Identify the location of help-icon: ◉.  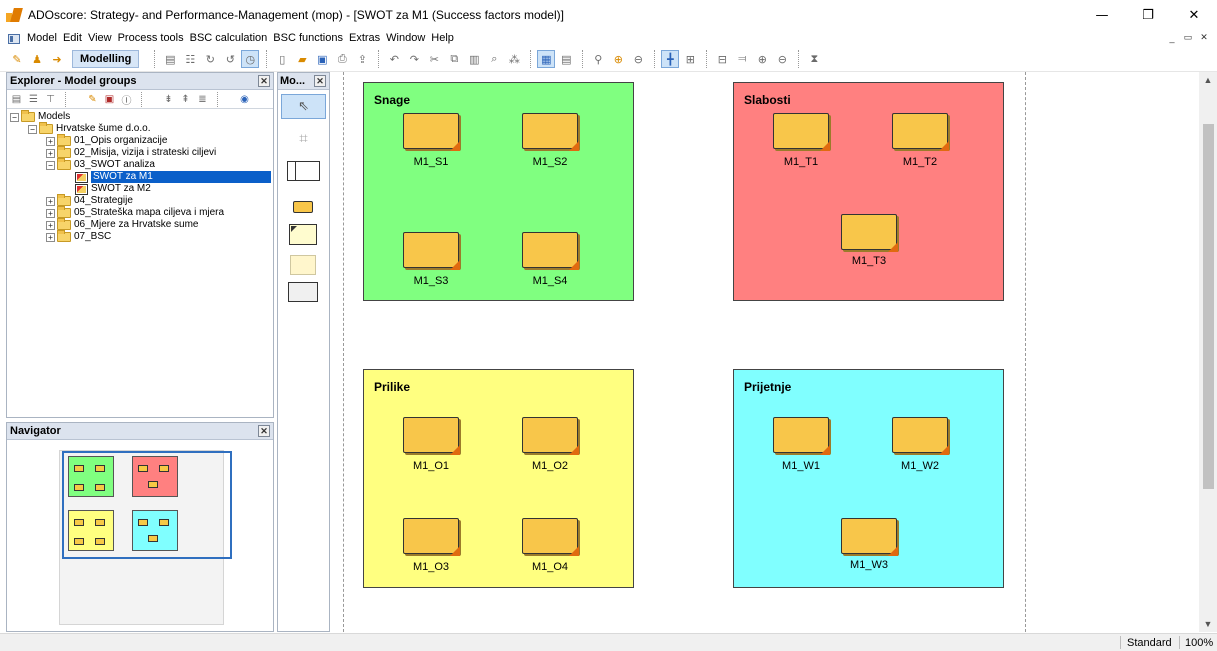
(244, 99).